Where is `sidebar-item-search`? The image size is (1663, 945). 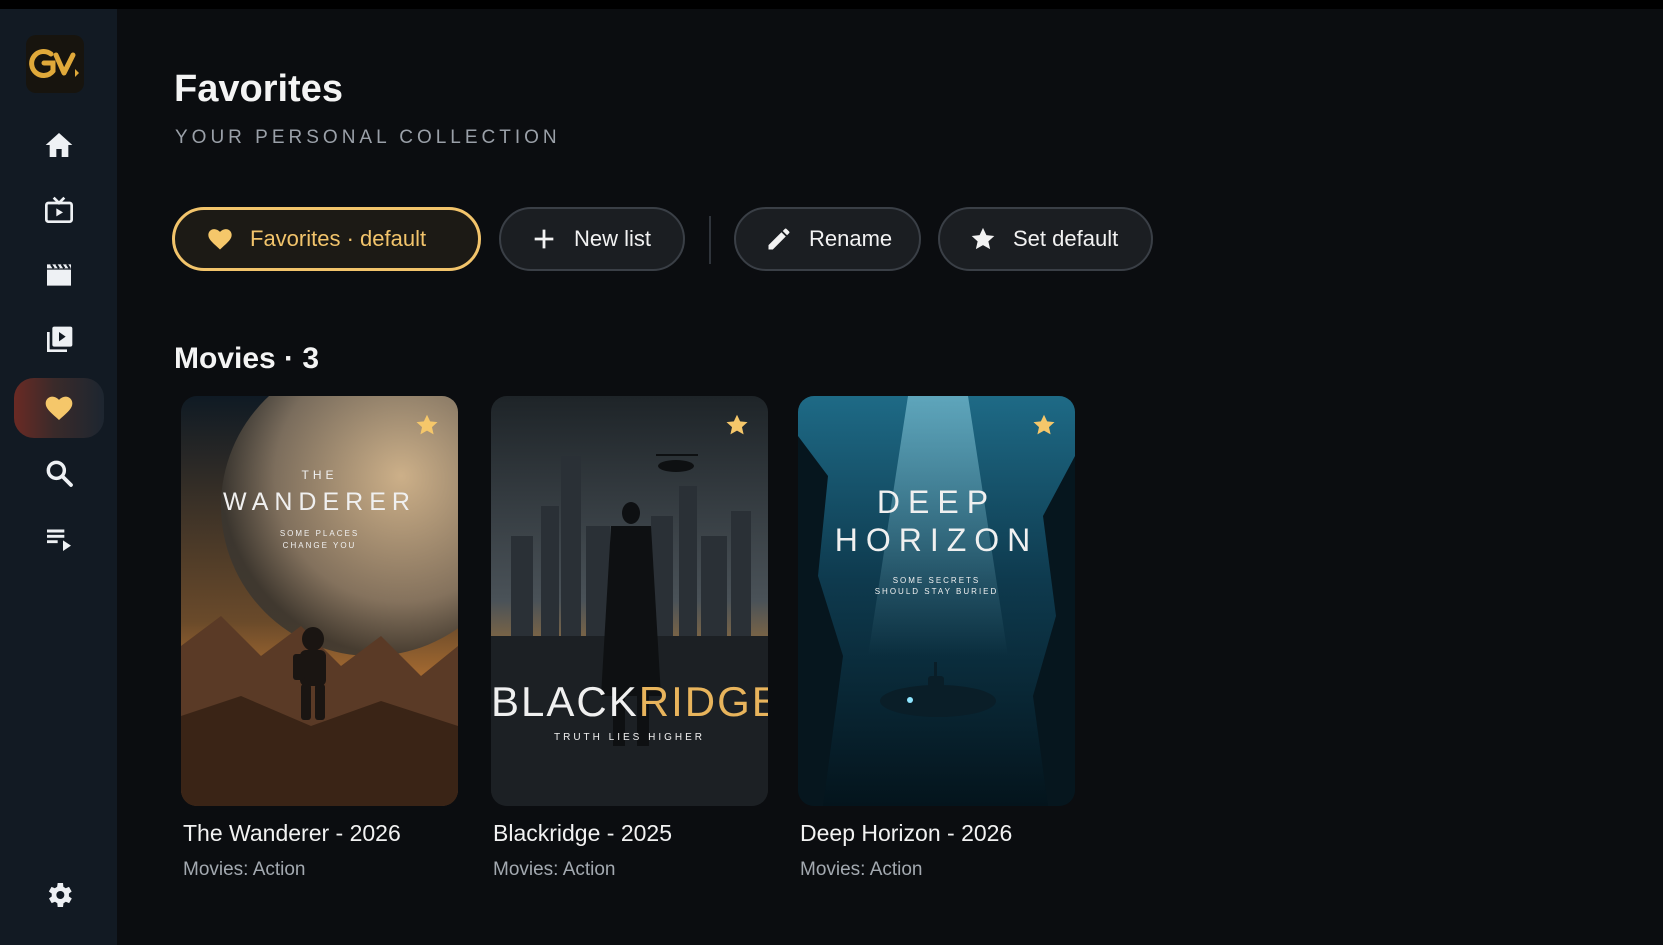 sidebar-item-search is located at coordinates (59, 473).